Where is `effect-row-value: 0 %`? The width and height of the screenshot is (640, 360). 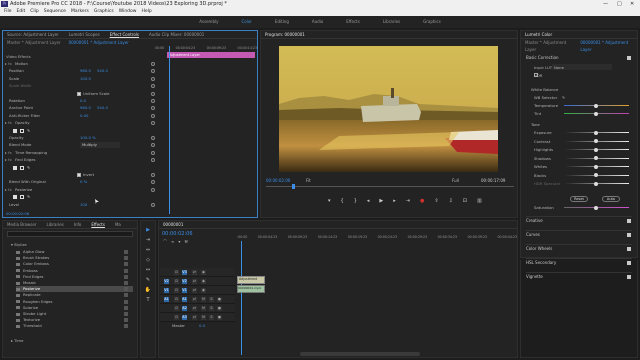
effect-row-value: 0 % is located at coordinates (83, 182).